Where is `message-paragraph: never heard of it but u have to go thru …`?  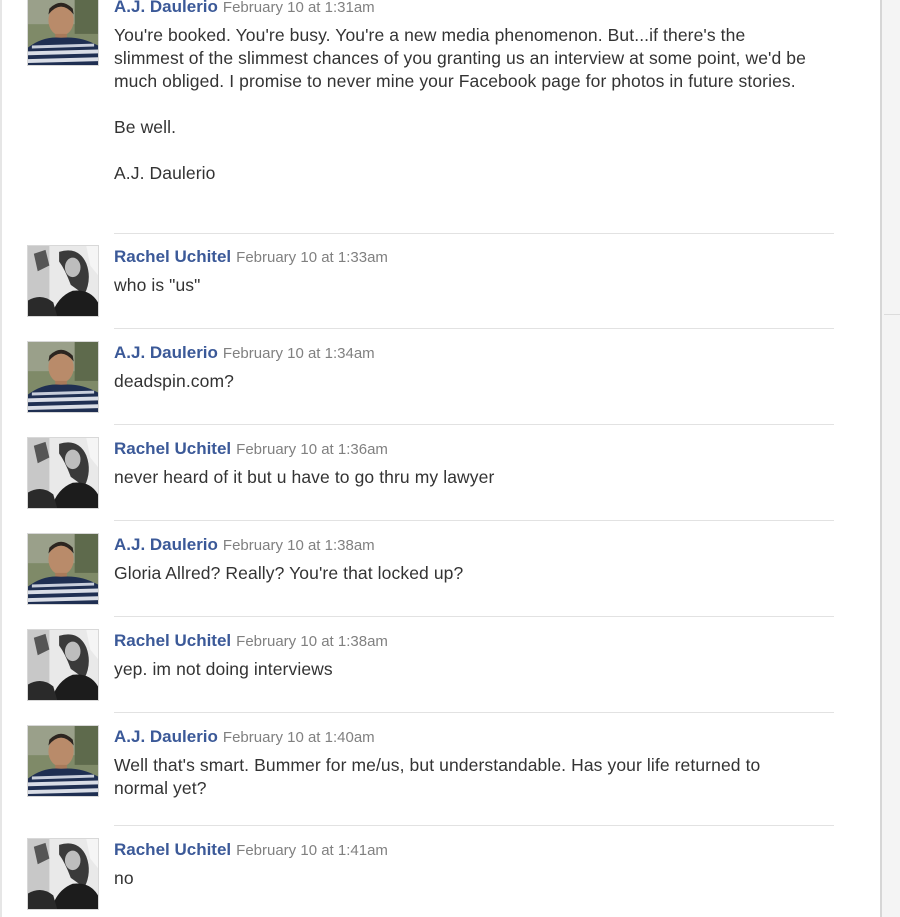 message-paragraph: never heard of it but u have to go thru … is located at coordinates (304, 477).